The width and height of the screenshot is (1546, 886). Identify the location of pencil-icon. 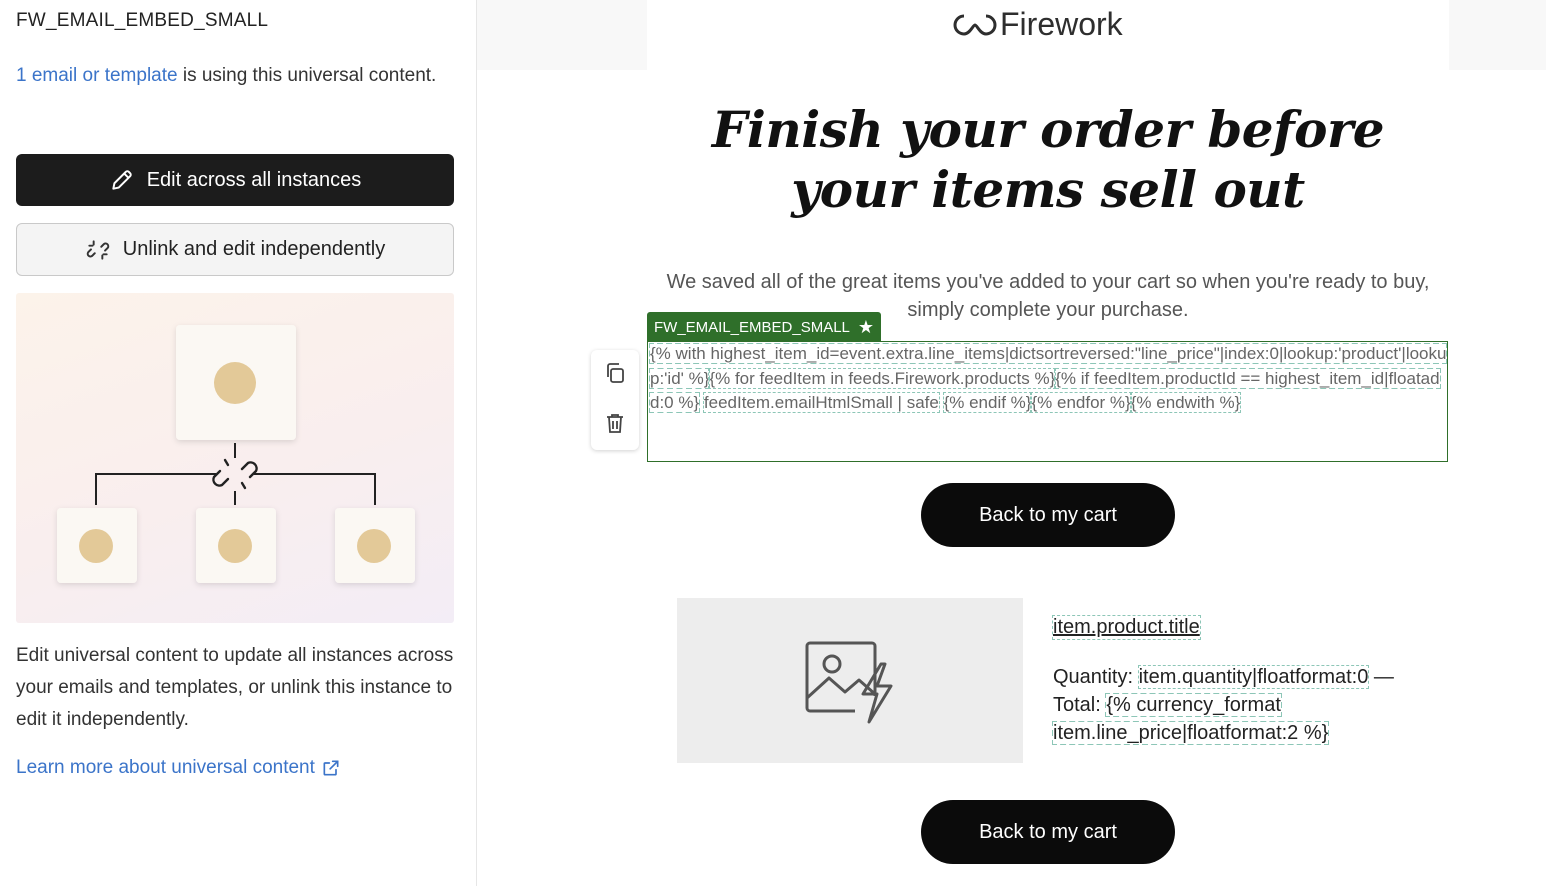
(122, 180).